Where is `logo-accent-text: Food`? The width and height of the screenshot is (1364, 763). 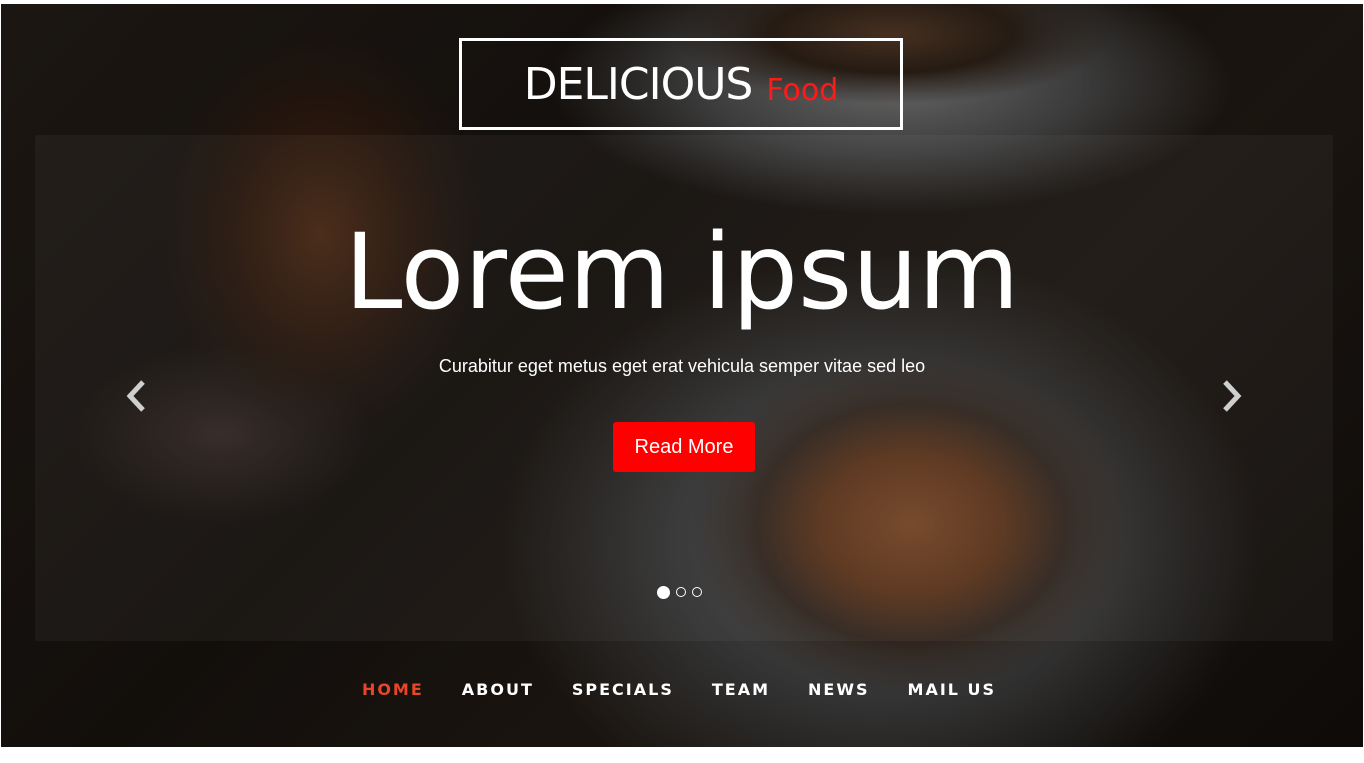 logo-accent-text: Food is located at coordinates (802, 90).